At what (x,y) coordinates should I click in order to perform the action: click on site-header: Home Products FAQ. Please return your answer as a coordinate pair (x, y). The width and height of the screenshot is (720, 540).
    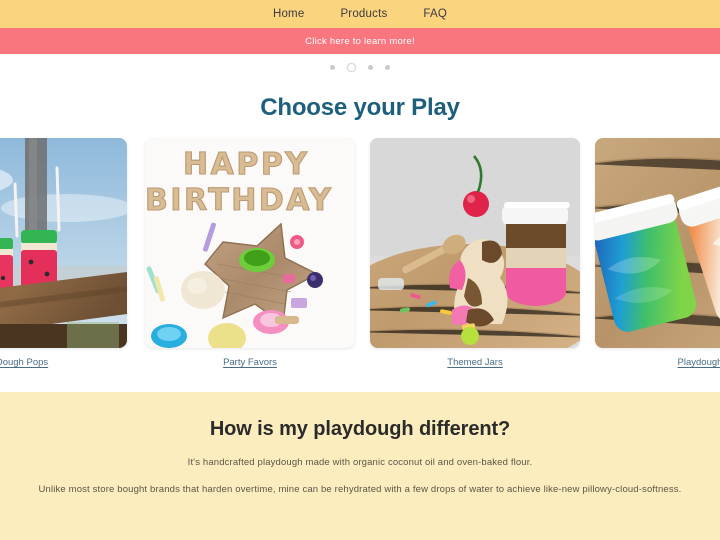
    Looking at the image, I should click on (360, 15).